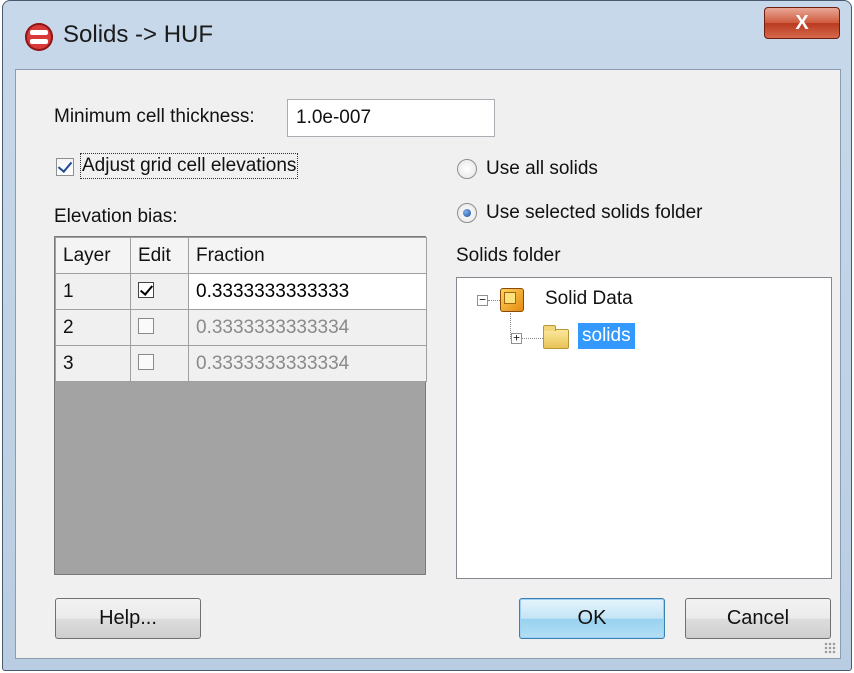 The width and height of the screenshot is (854, 673). I want to click on adjust-elevations-label: Adjust grid cell elevations, so click(189, 166).